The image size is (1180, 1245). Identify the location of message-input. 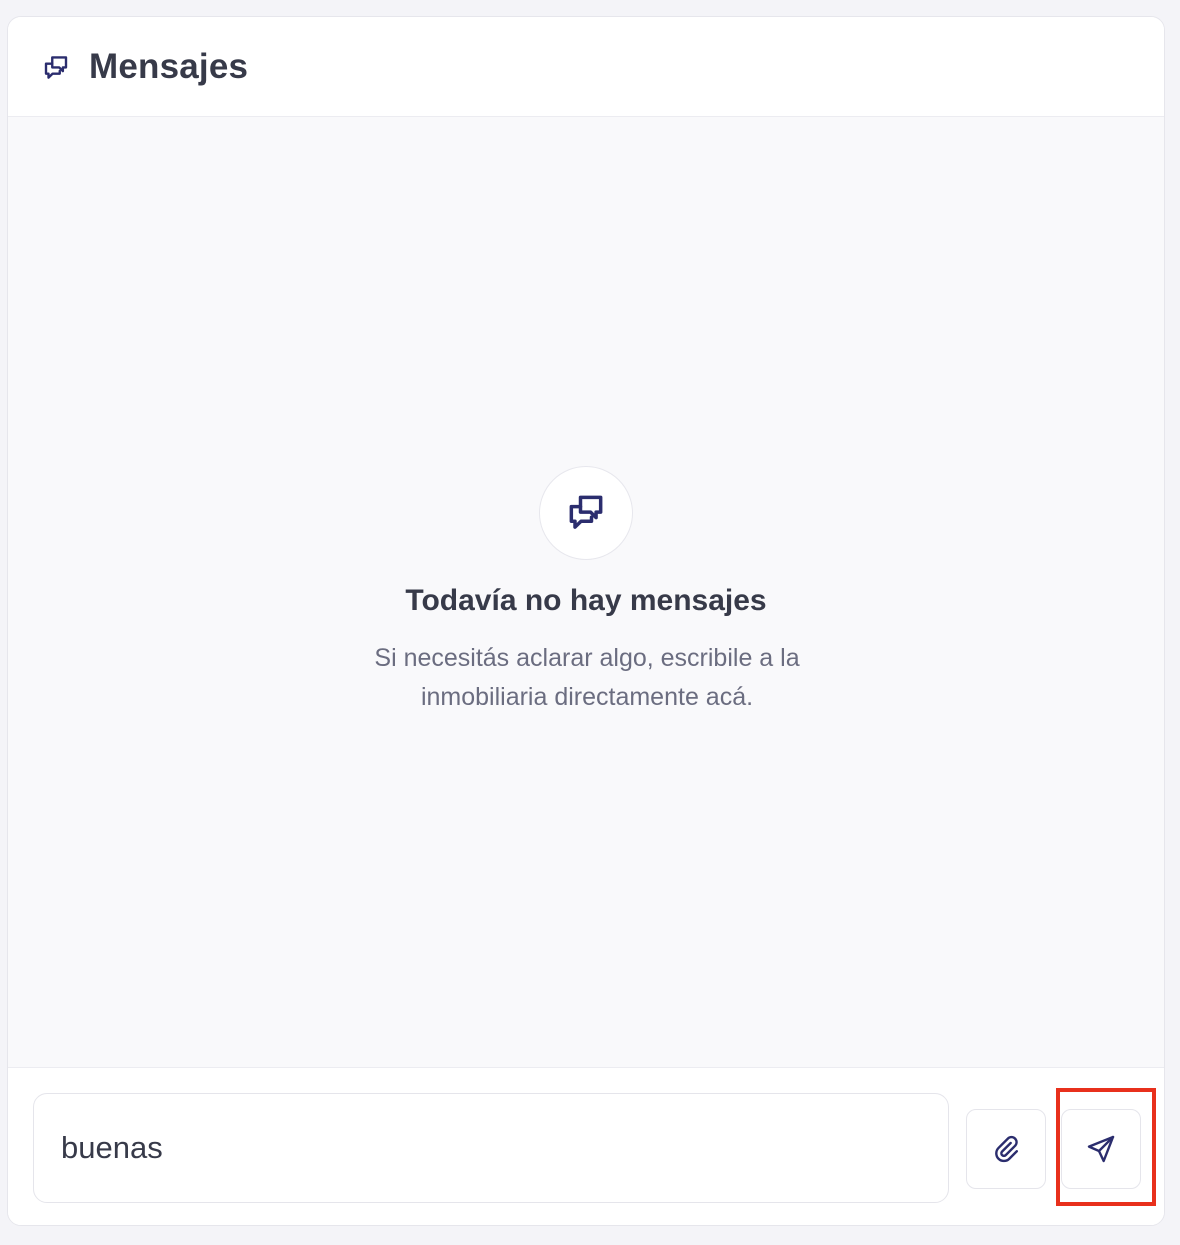
(491, 1148).